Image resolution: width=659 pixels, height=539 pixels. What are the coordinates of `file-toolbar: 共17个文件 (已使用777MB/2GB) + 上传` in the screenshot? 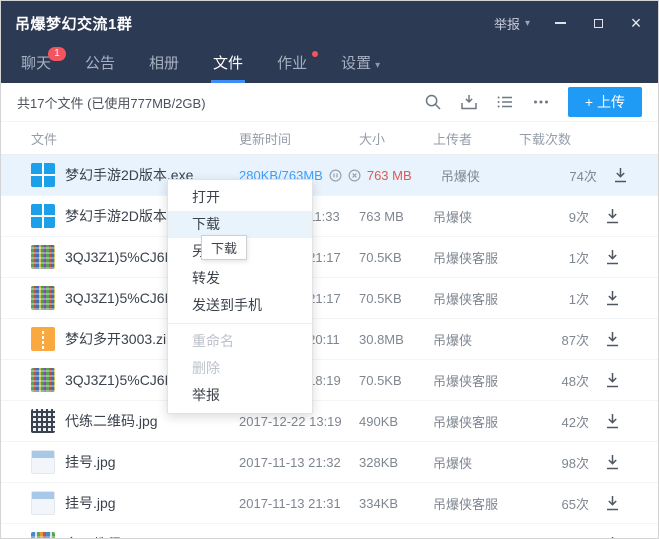 It's located at (329, 102).